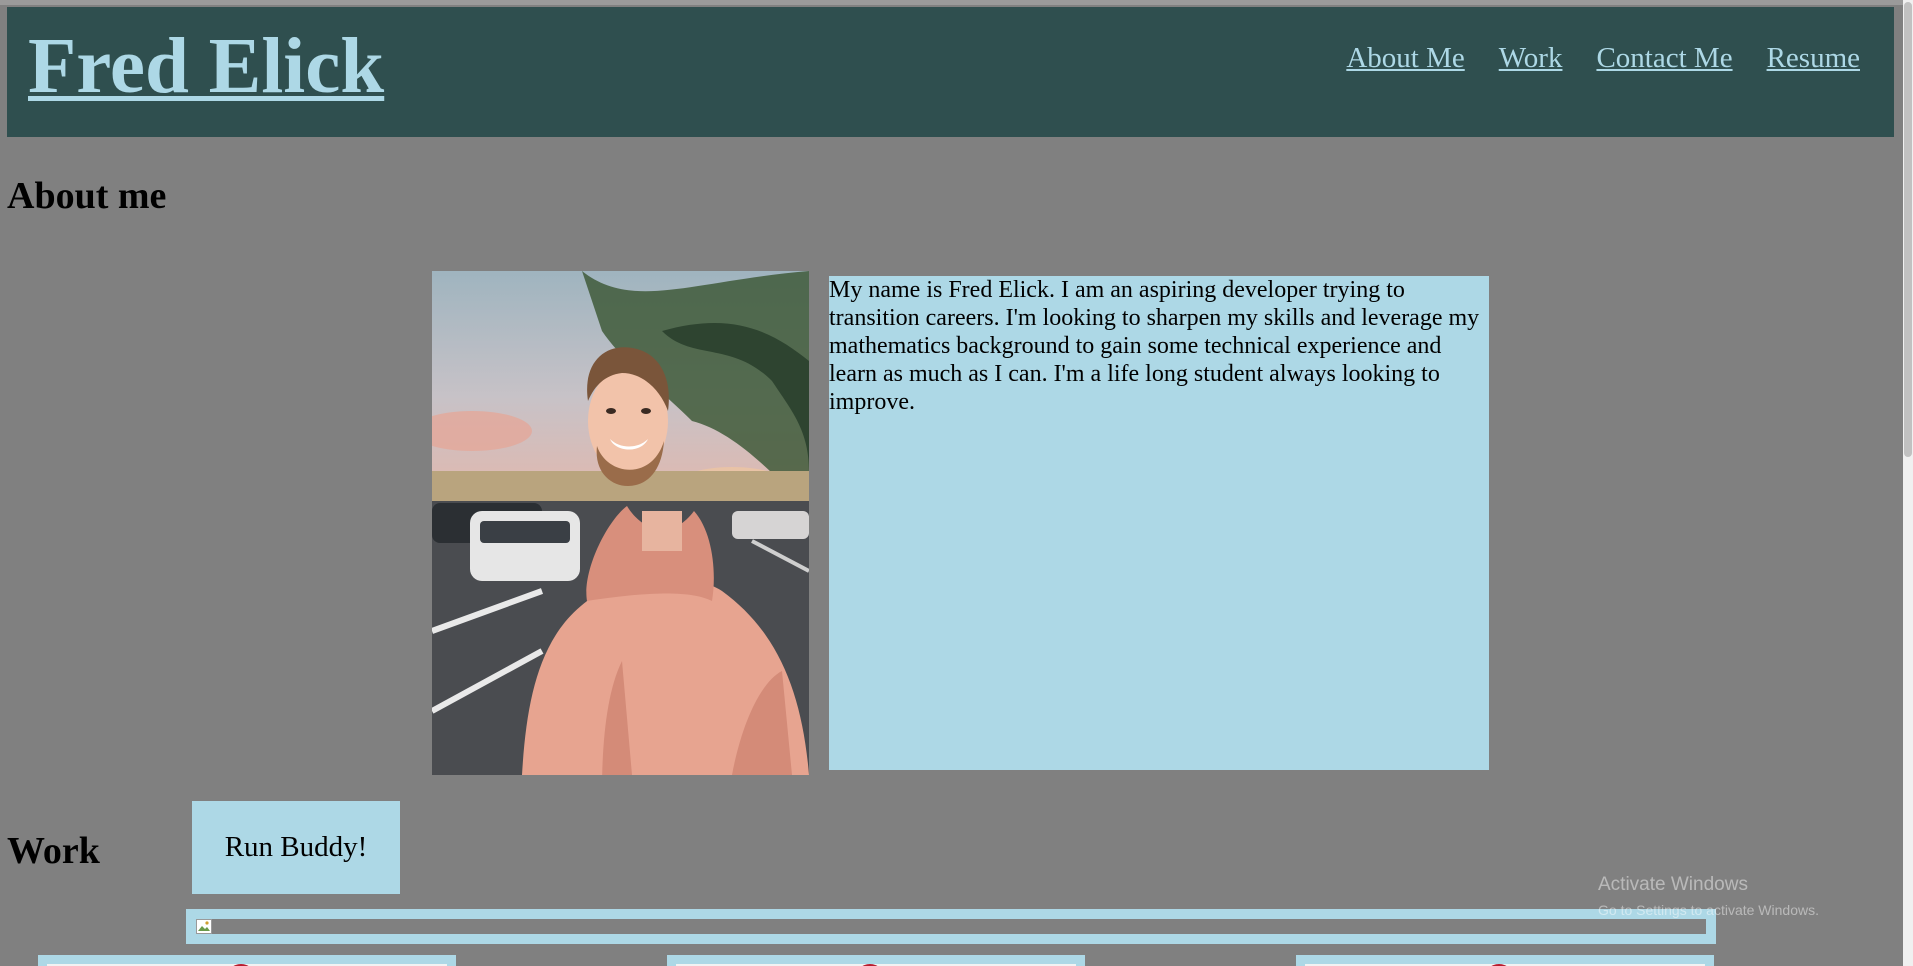  Describe the element at coordinates (1908, 483) in the screenshot. I see `vertical-scrollbar` at that location.